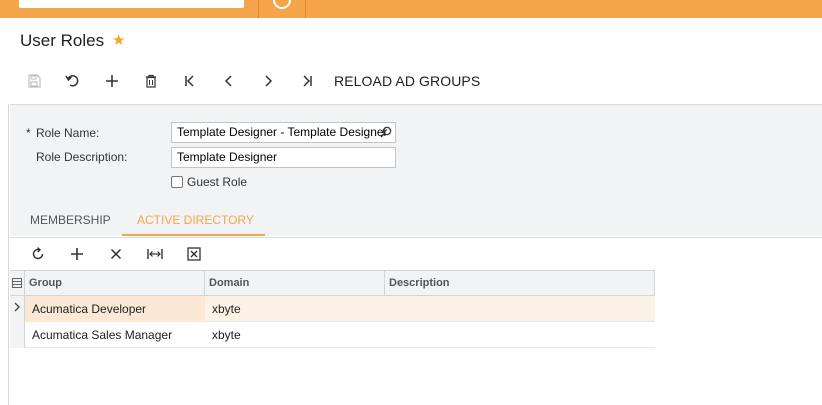 The width and height of the screenshot is (822, 405). What do you see at coordinates (295, 283) in the screenshot?
I see `column-header-domain: Domain` at bounding box center [295, 283].